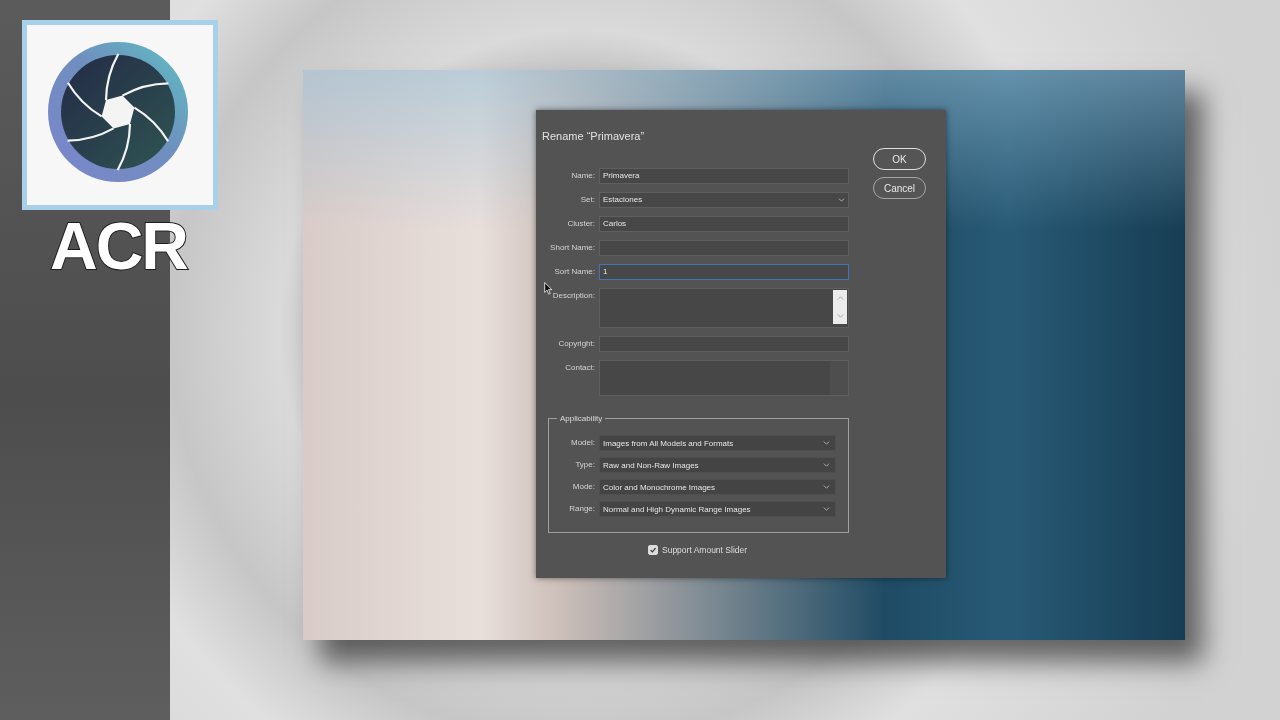 Image resolution: width=1280 pixels, height=720 pixels. What do you see at coordinates (583, 487) in the screenshot?
I see `field-label: Mode:` at bounding box center [583, 487].